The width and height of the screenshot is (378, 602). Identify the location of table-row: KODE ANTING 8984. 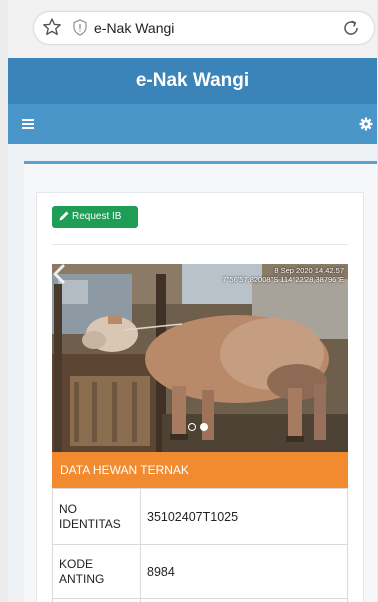
(200, 571).